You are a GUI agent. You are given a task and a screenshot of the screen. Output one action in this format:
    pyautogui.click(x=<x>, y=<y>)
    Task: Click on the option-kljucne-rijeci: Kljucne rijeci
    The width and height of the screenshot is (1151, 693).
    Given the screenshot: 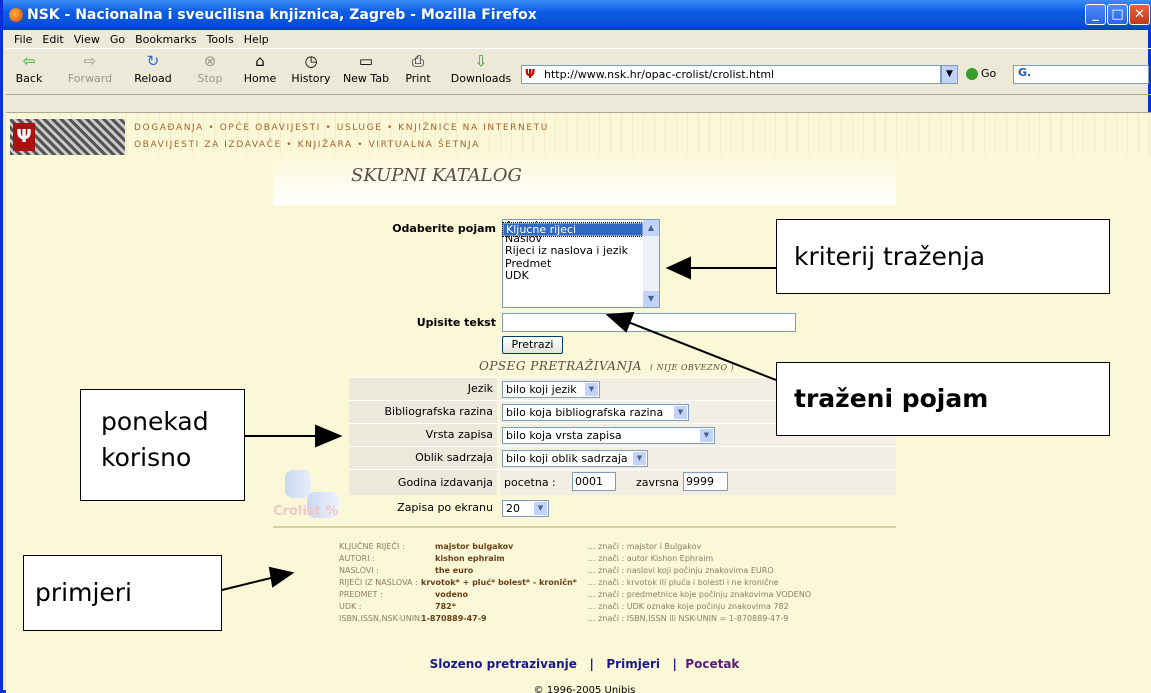 What is the action you would take?
    pyautogui.click(x=573, y=229)
    